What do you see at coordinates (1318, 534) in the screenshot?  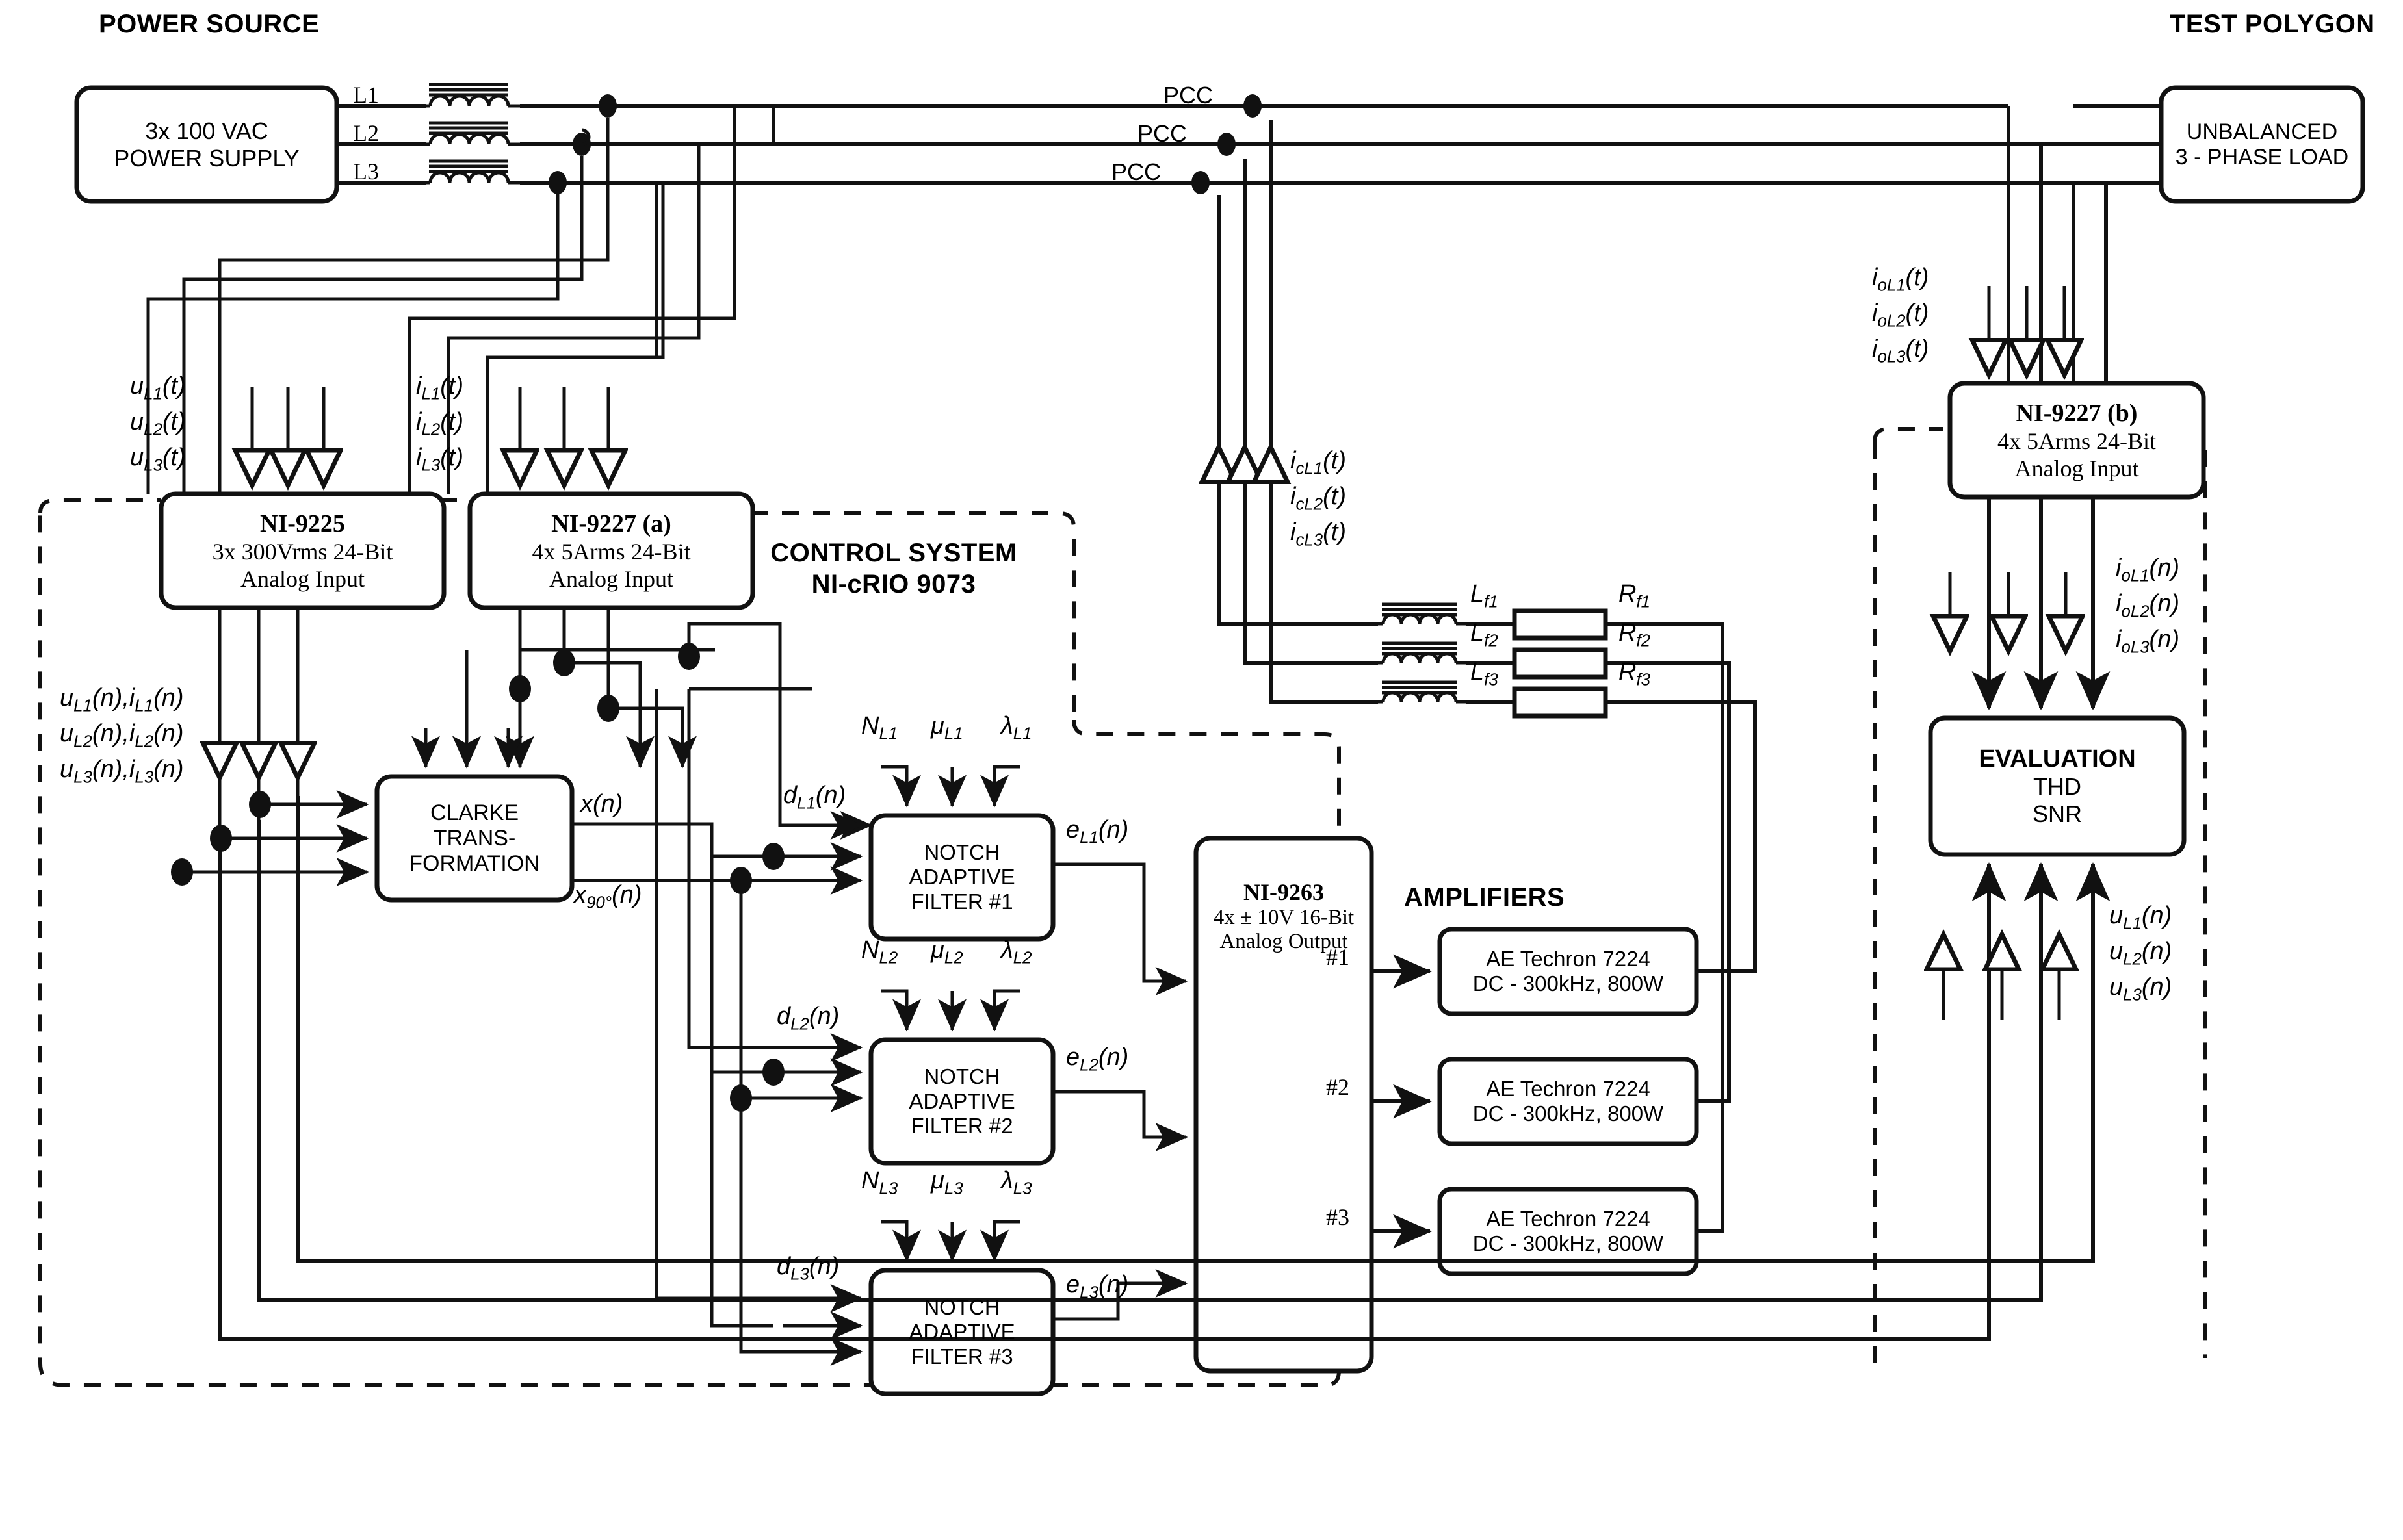 I see `signal-ic-l3-t: icL3(t)` at bounding box center [1318, 534].